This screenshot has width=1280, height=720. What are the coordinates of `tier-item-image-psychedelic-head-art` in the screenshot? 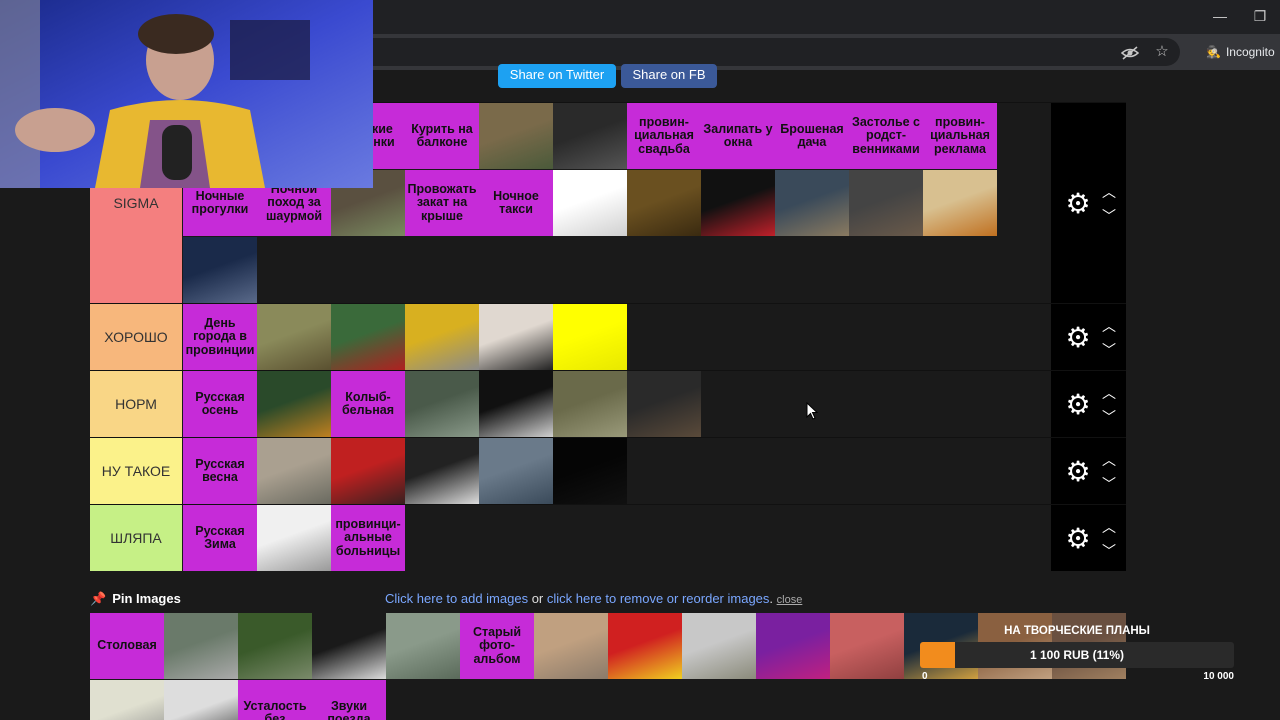 It's located at (294, 404).